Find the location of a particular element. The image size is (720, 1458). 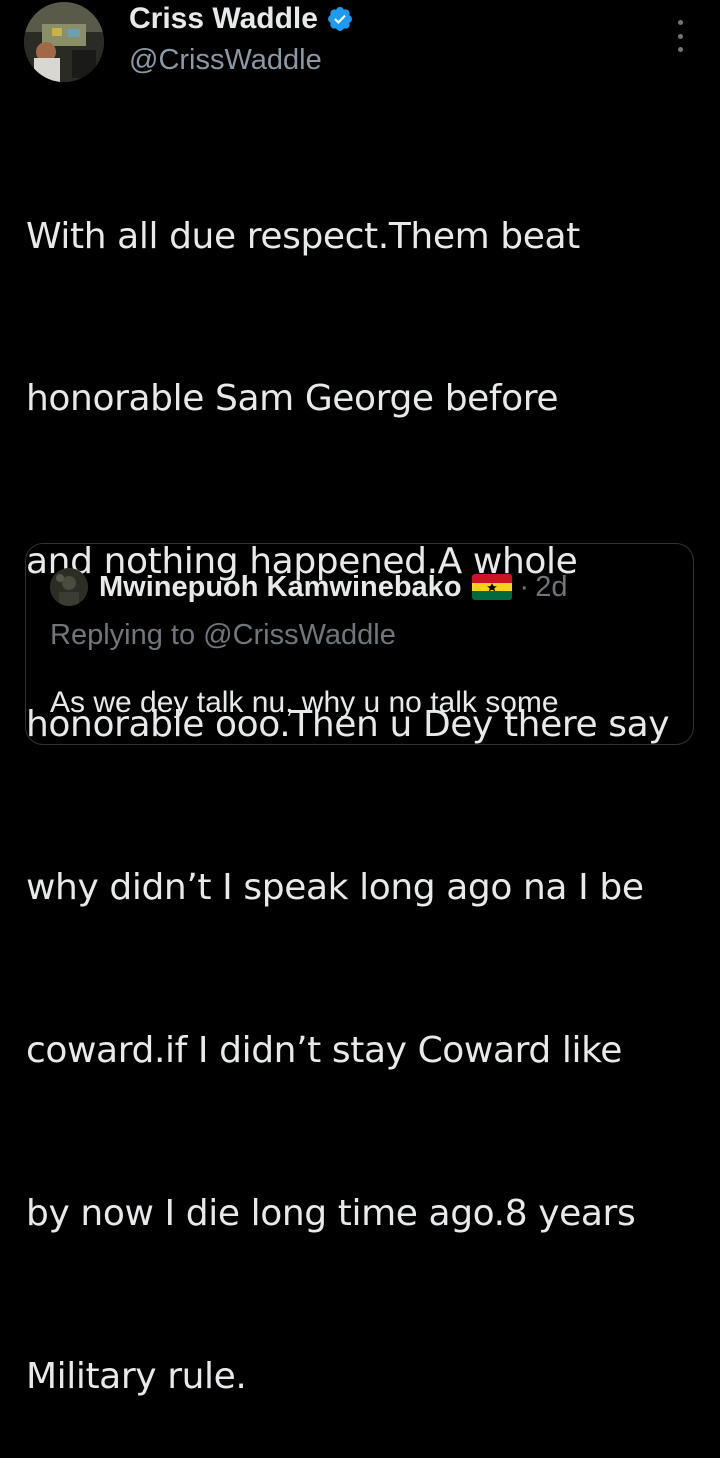

quoted-author-avatar is located at coordinates (69, 587).